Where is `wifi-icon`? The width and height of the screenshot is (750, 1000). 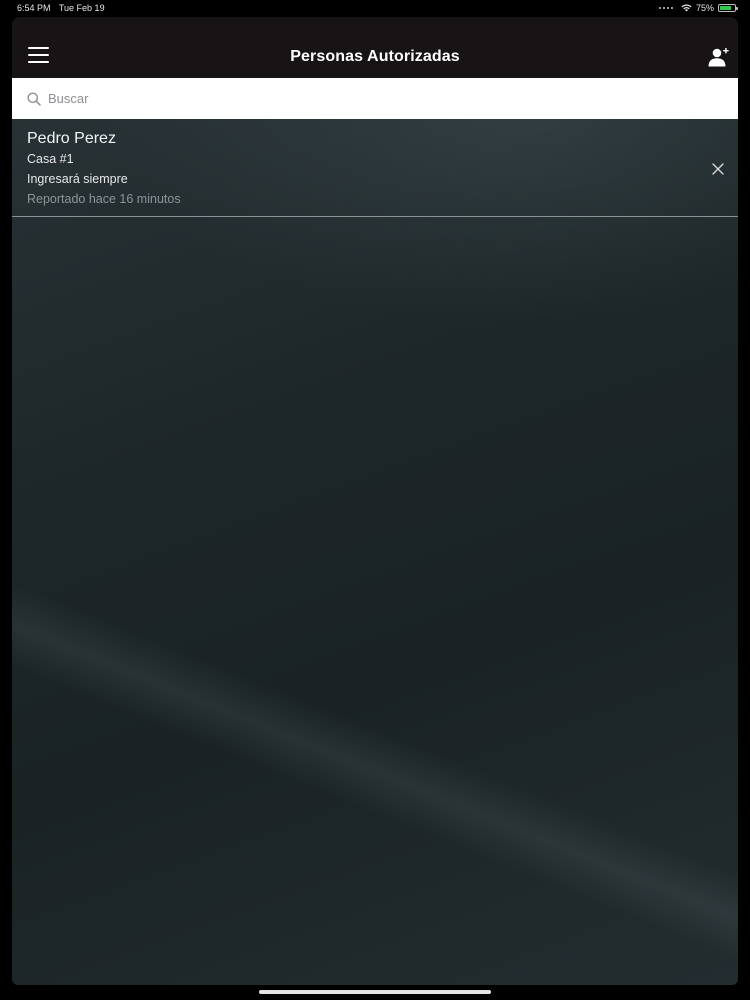 wifi-icon is located at coordinates (686, 8).